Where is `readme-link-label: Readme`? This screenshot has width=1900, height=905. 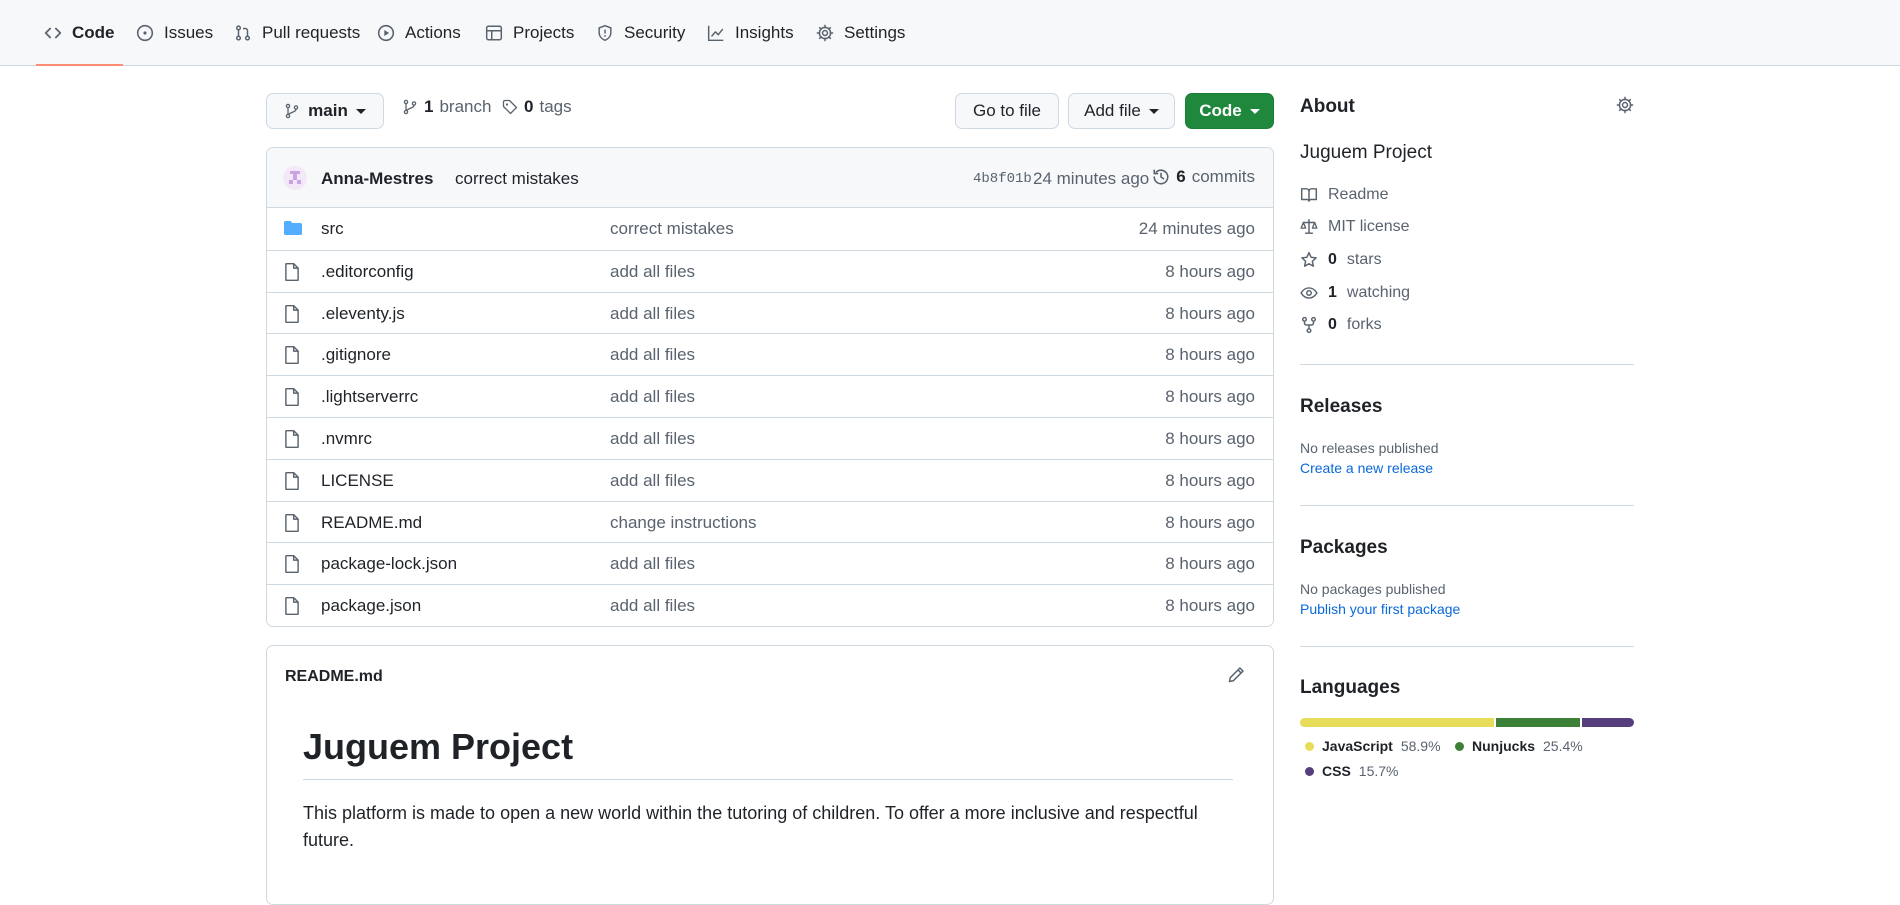
readme-link-label: Readme is located at coordinates (1358, 194).